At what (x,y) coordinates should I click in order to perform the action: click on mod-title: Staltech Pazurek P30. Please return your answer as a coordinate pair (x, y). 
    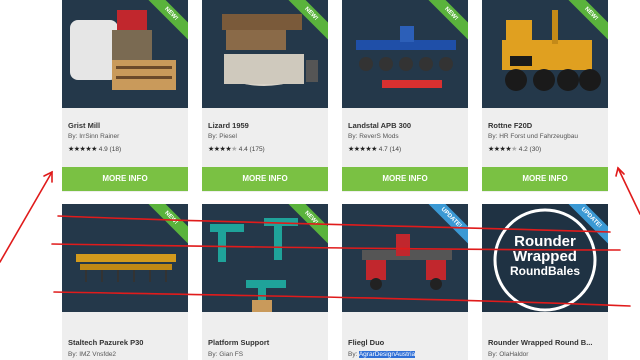
    Looking at the image, I should click on (105, 342).